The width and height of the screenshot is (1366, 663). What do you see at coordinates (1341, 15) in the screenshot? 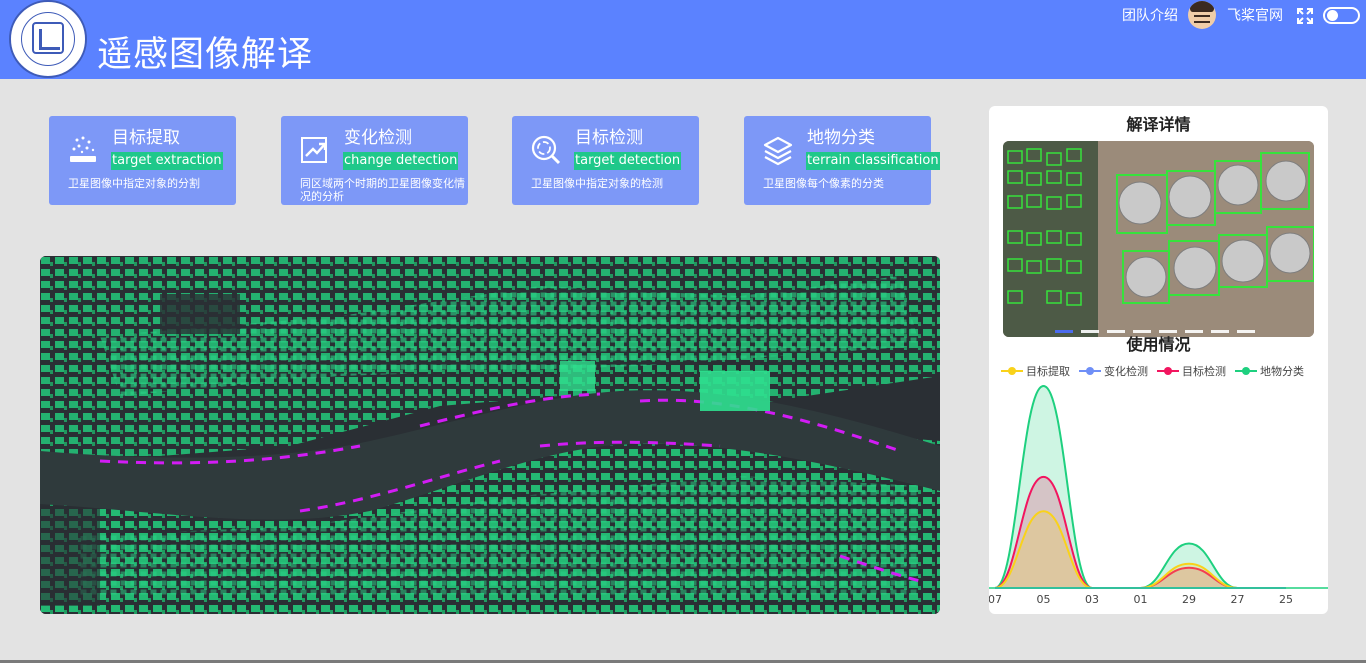
I see `theme-toggle` at bounding box center [1341, 15].